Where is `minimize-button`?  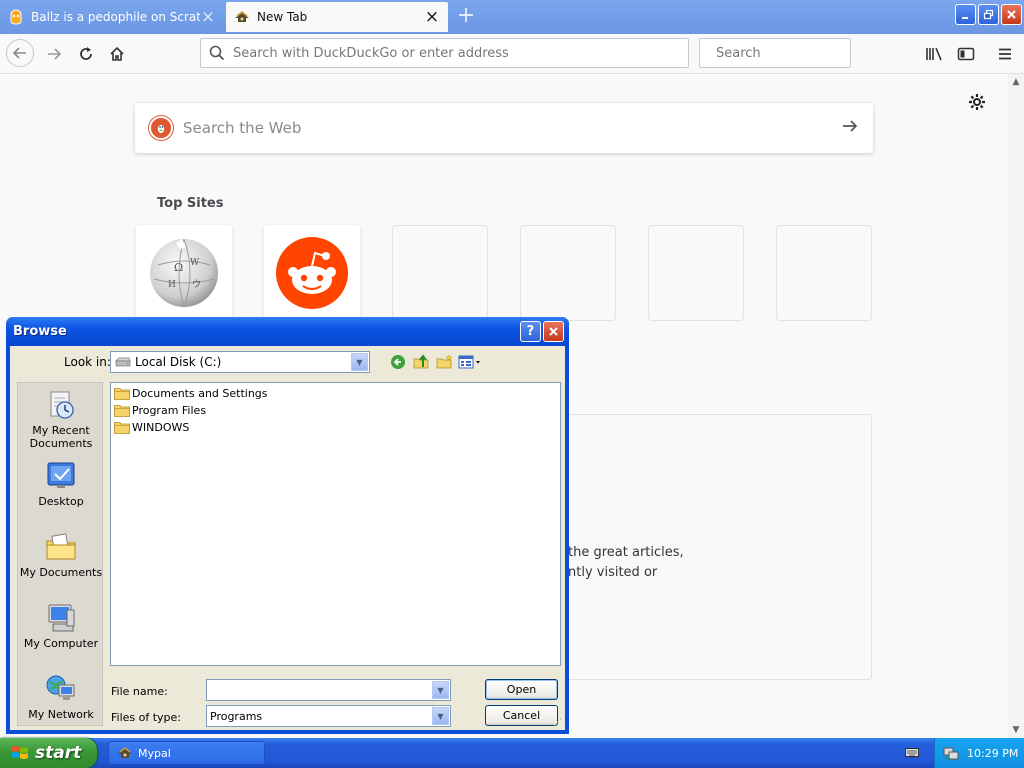
minimize-button is located at coordinates (965, 14).